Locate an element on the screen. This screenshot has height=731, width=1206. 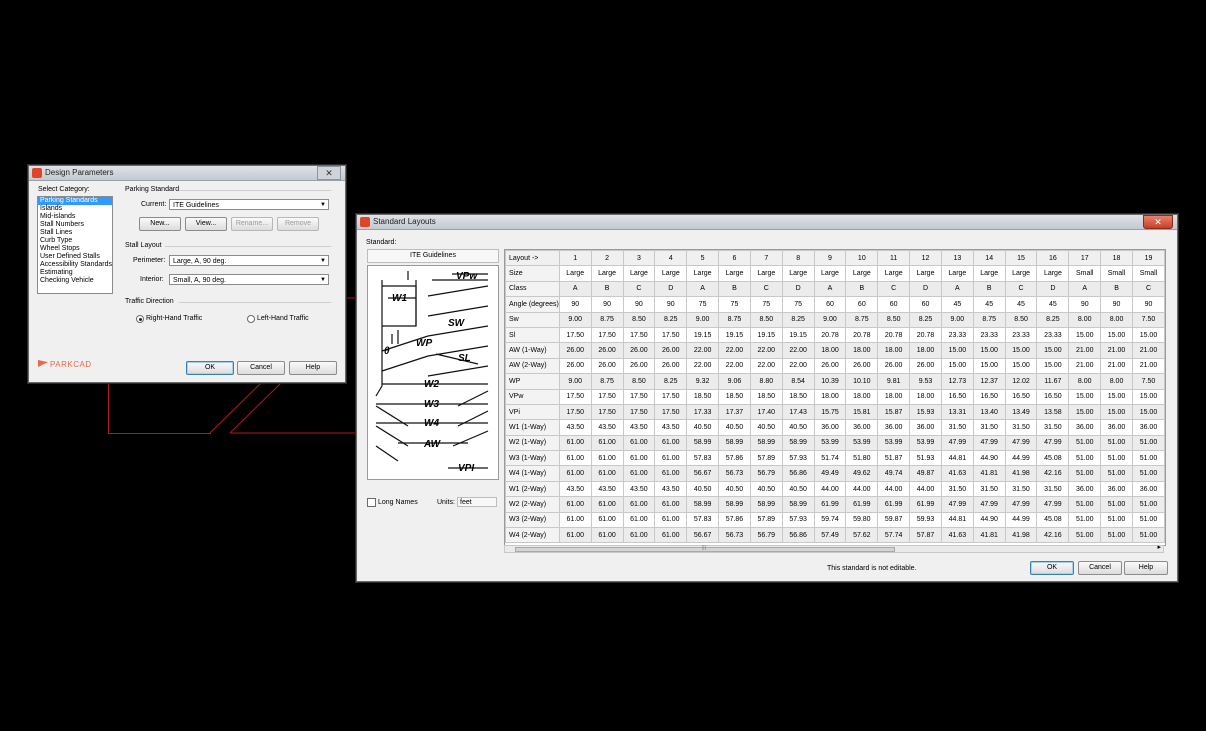
table-cell: 42.16 is located at coordinates (1053, 535).